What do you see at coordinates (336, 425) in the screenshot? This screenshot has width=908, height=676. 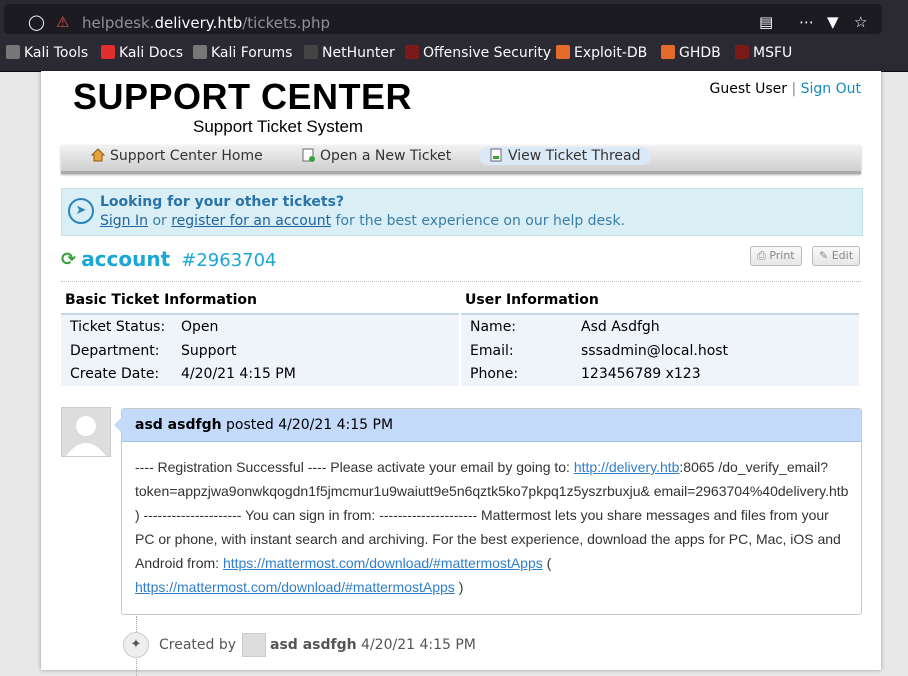 I see `thread-date: 4/20/21 4:15 PM` at bounding box center [336, 425].